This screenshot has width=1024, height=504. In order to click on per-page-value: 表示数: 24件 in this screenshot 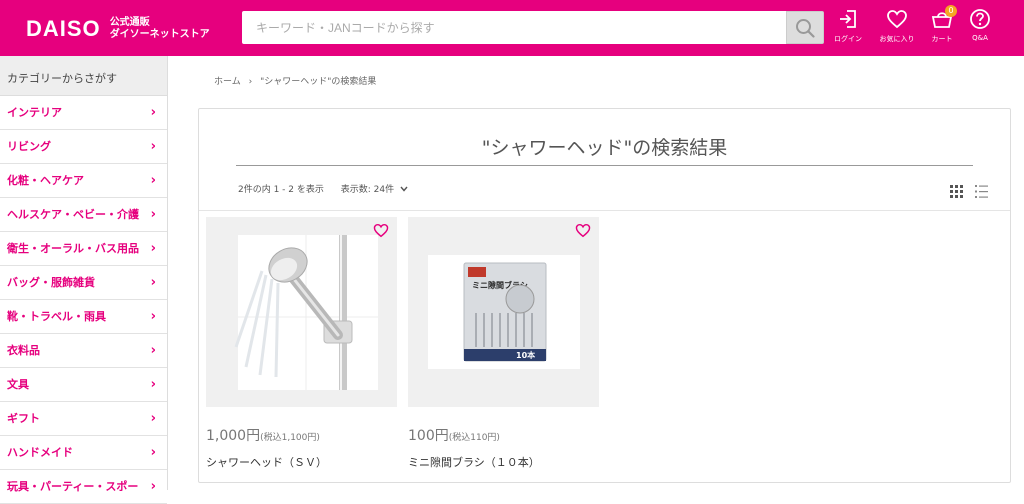, I will do `click(367, 190)`.